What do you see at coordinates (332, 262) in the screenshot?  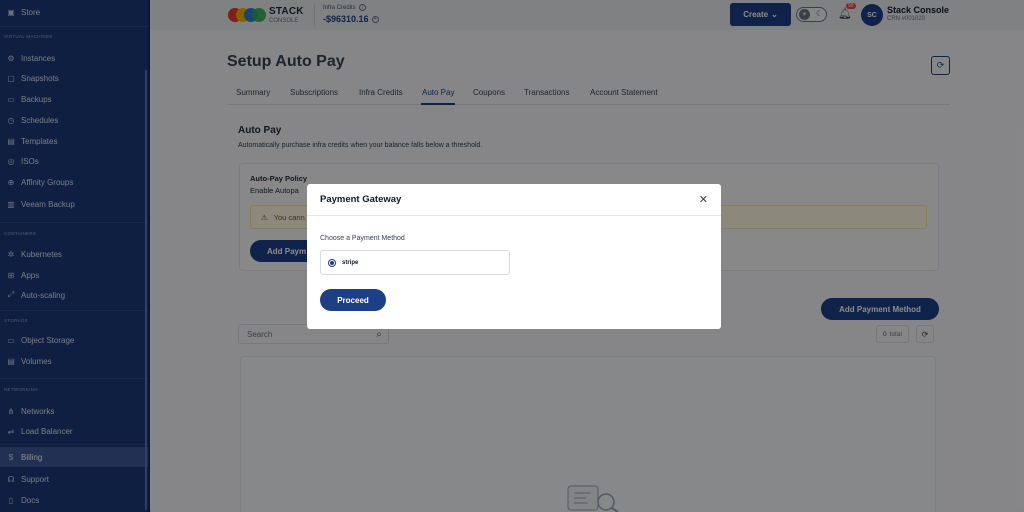 I see `radio-selected-icon` at bounding box center [332, 262].